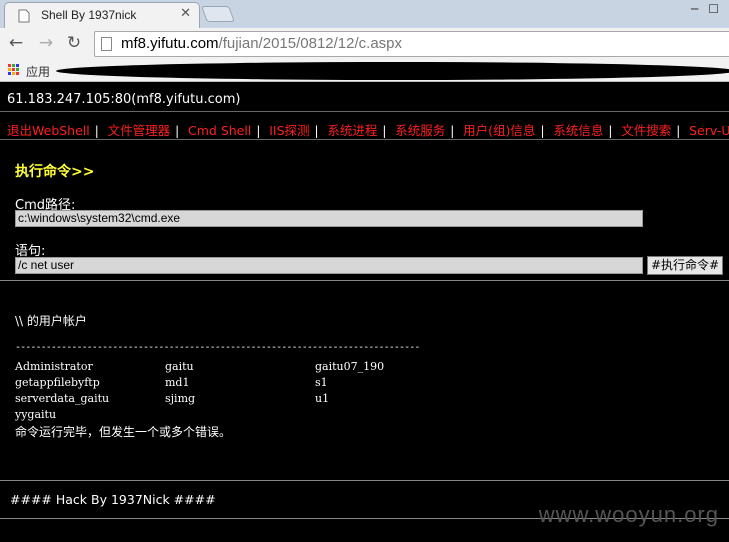 Image resolution: width=729 pixels, height=542 pixels. I want to click on browser-tab: Shell By 1937nick ✕, so click(102, 15).